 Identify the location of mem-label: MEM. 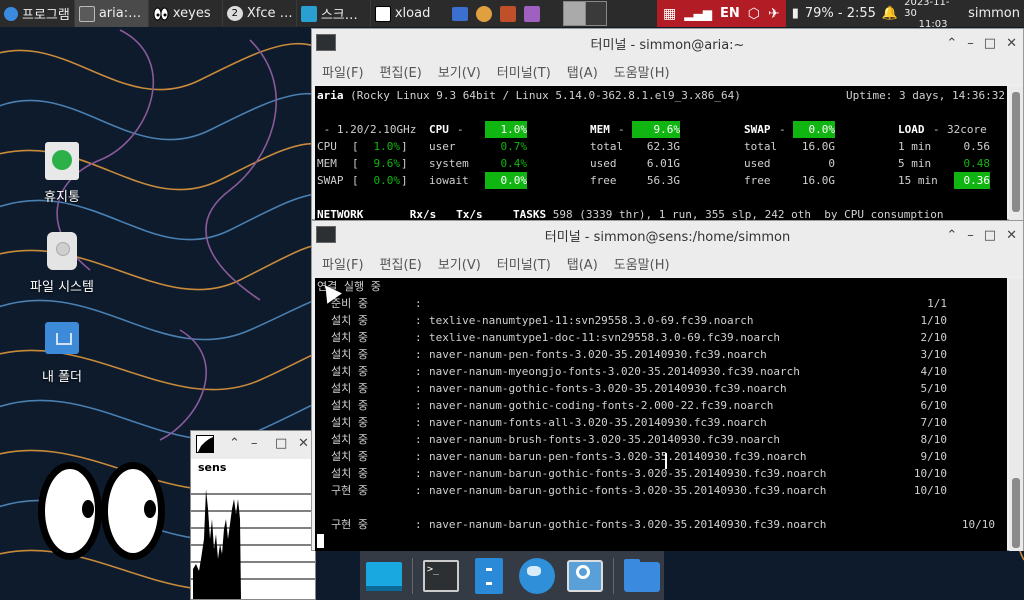
(600, 129).